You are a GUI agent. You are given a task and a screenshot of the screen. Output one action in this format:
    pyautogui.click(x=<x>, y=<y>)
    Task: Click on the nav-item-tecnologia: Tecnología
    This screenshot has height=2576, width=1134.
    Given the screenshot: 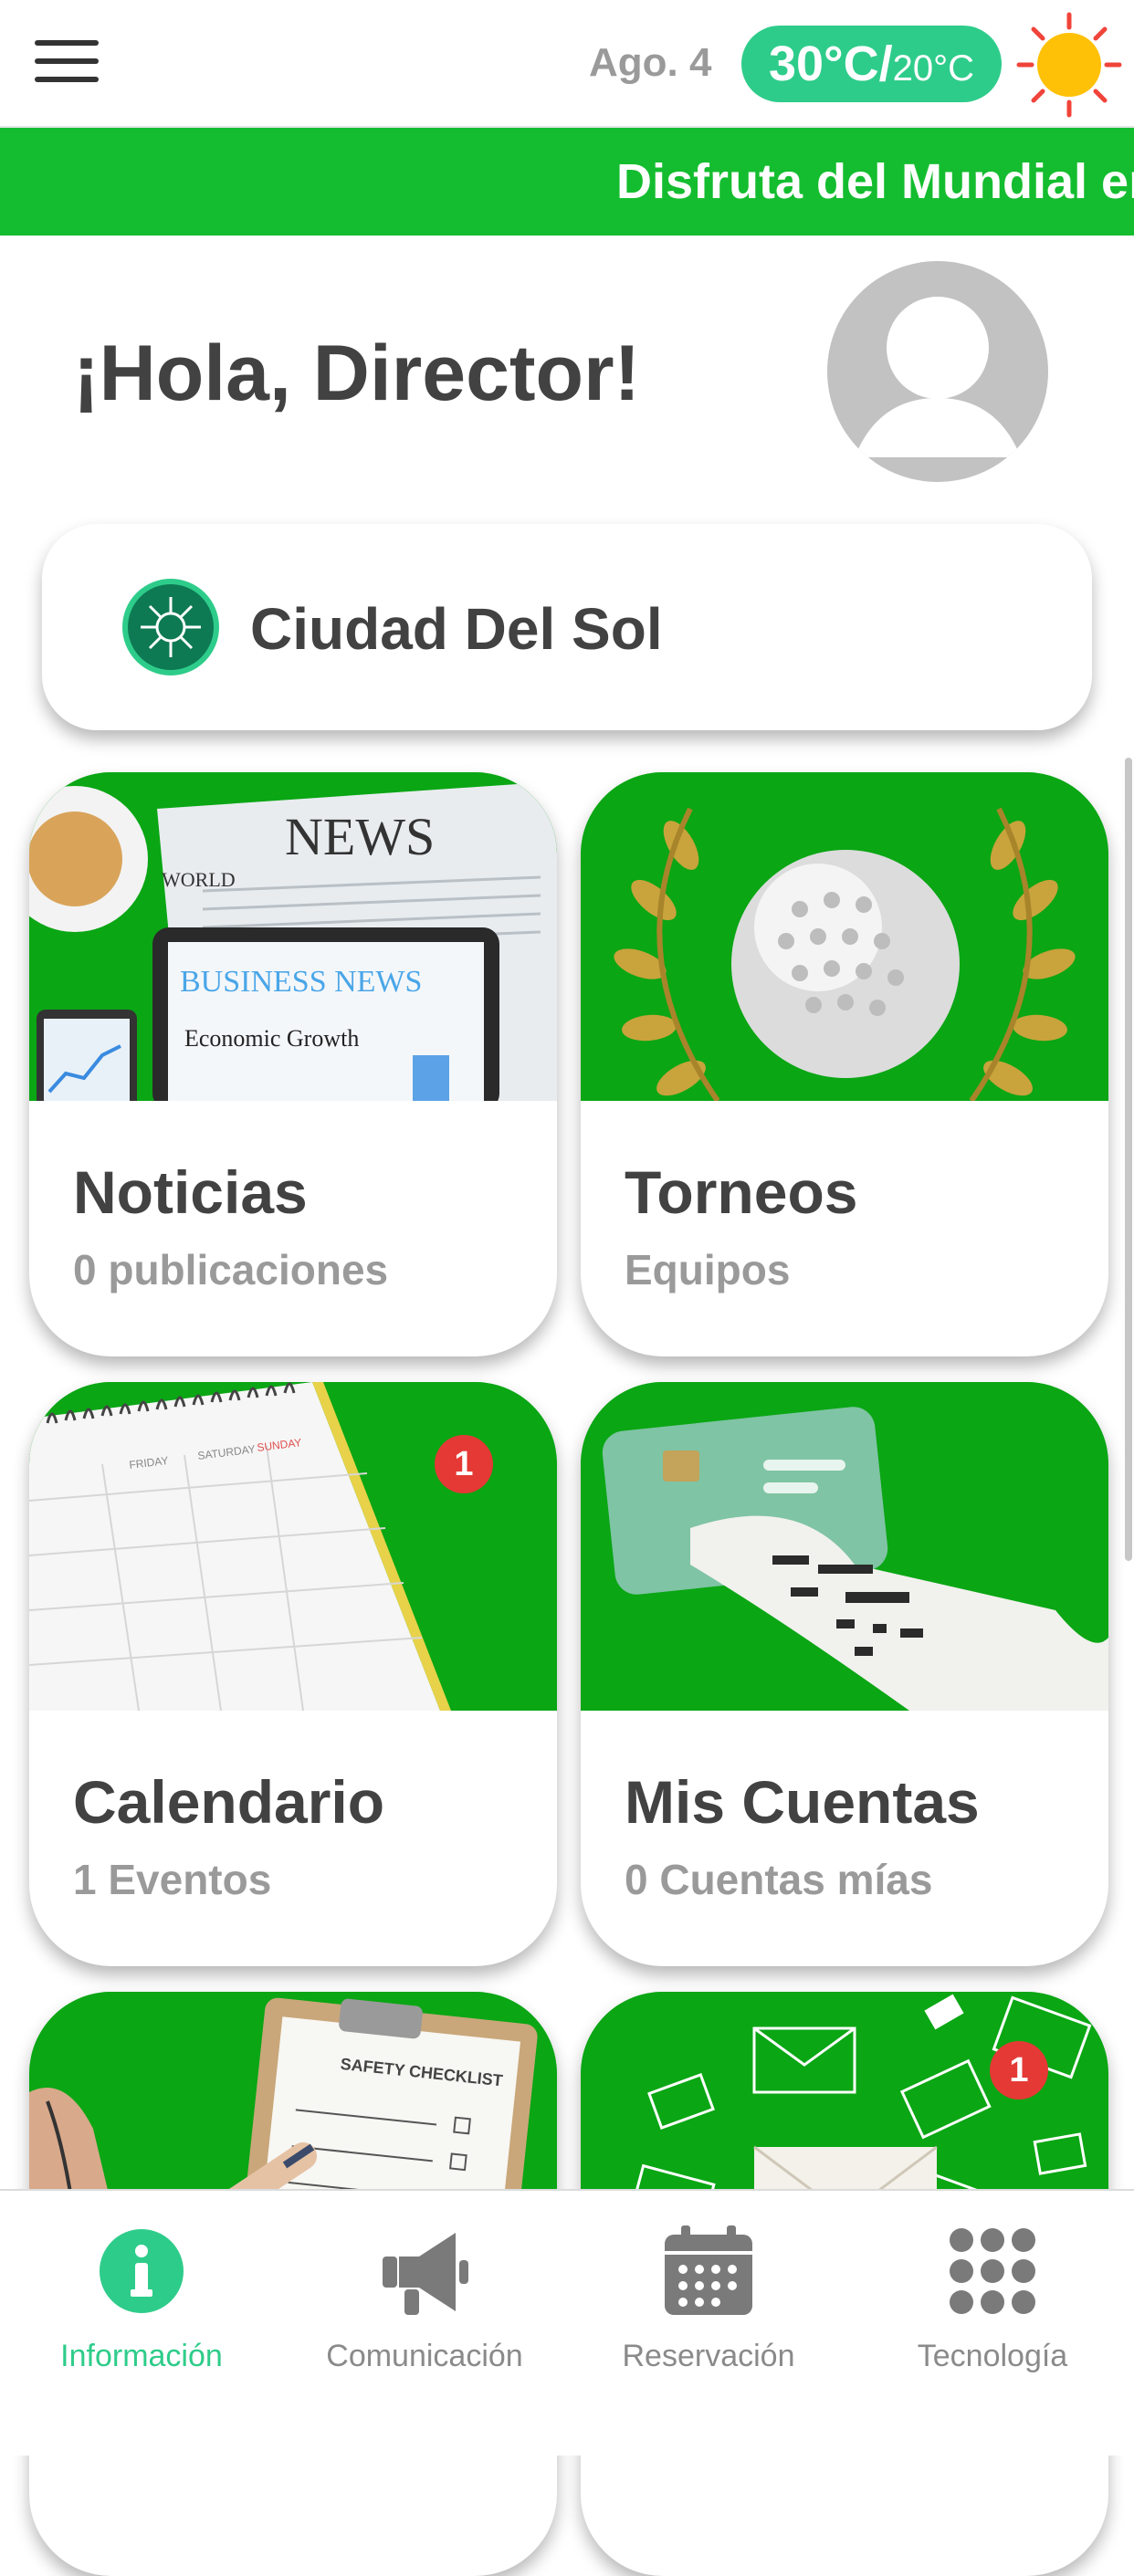 What is the action you would take?
    pyautogui.click(x=992, y=2323)
    